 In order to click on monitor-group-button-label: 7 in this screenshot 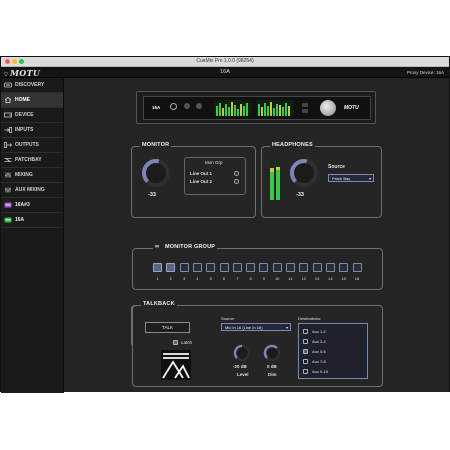, I will do `click(237, 278)`.